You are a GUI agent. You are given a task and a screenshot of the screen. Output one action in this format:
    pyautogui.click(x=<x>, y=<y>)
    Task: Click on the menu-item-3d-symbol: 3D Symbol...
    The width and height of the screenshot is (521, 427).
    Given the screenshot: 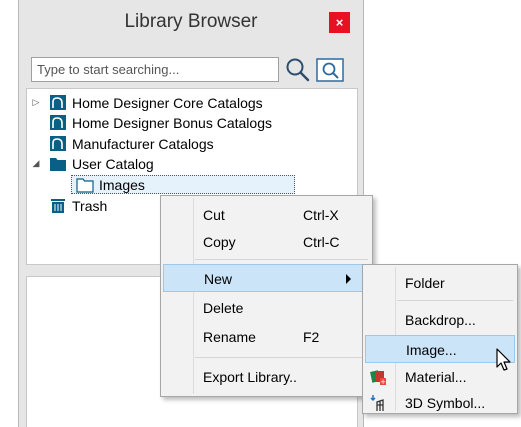 What is the action you would take?
    pyautogui.click(x=440, y=403)
    